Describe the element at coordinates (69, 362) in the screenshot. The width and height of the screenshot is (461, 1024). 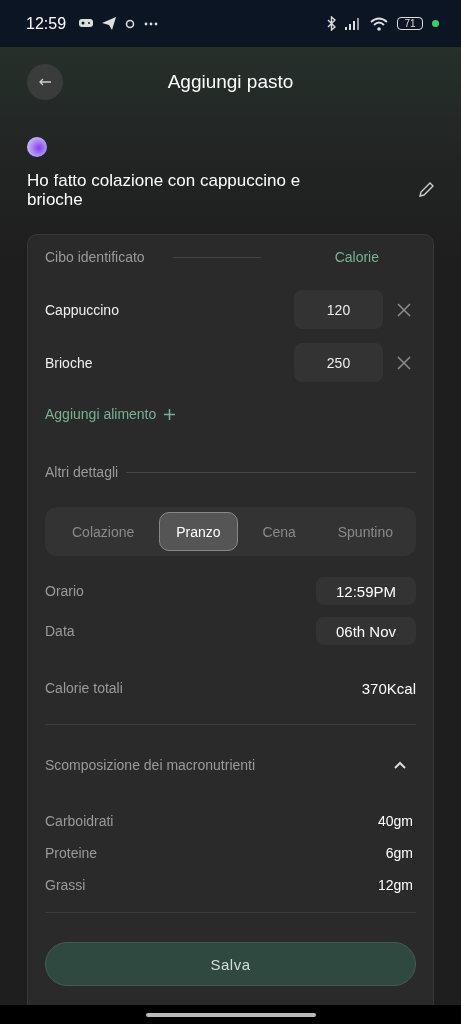
I see `food-name: Brioche` at that location.